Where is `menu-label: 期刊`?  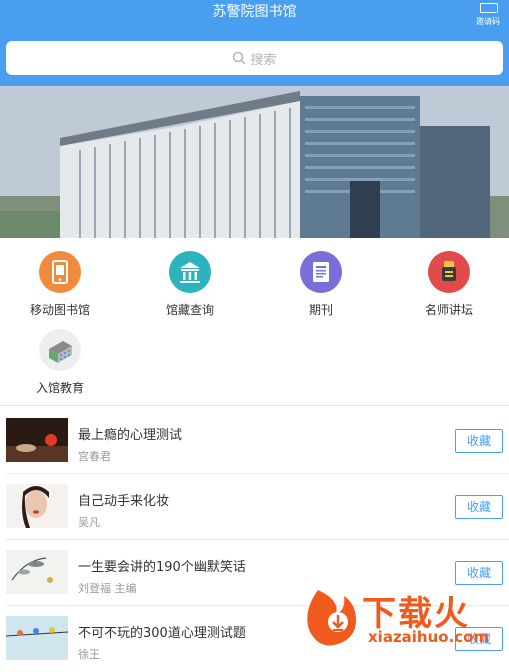 menu-label: 期刊 is located at coordinates (320, 310).